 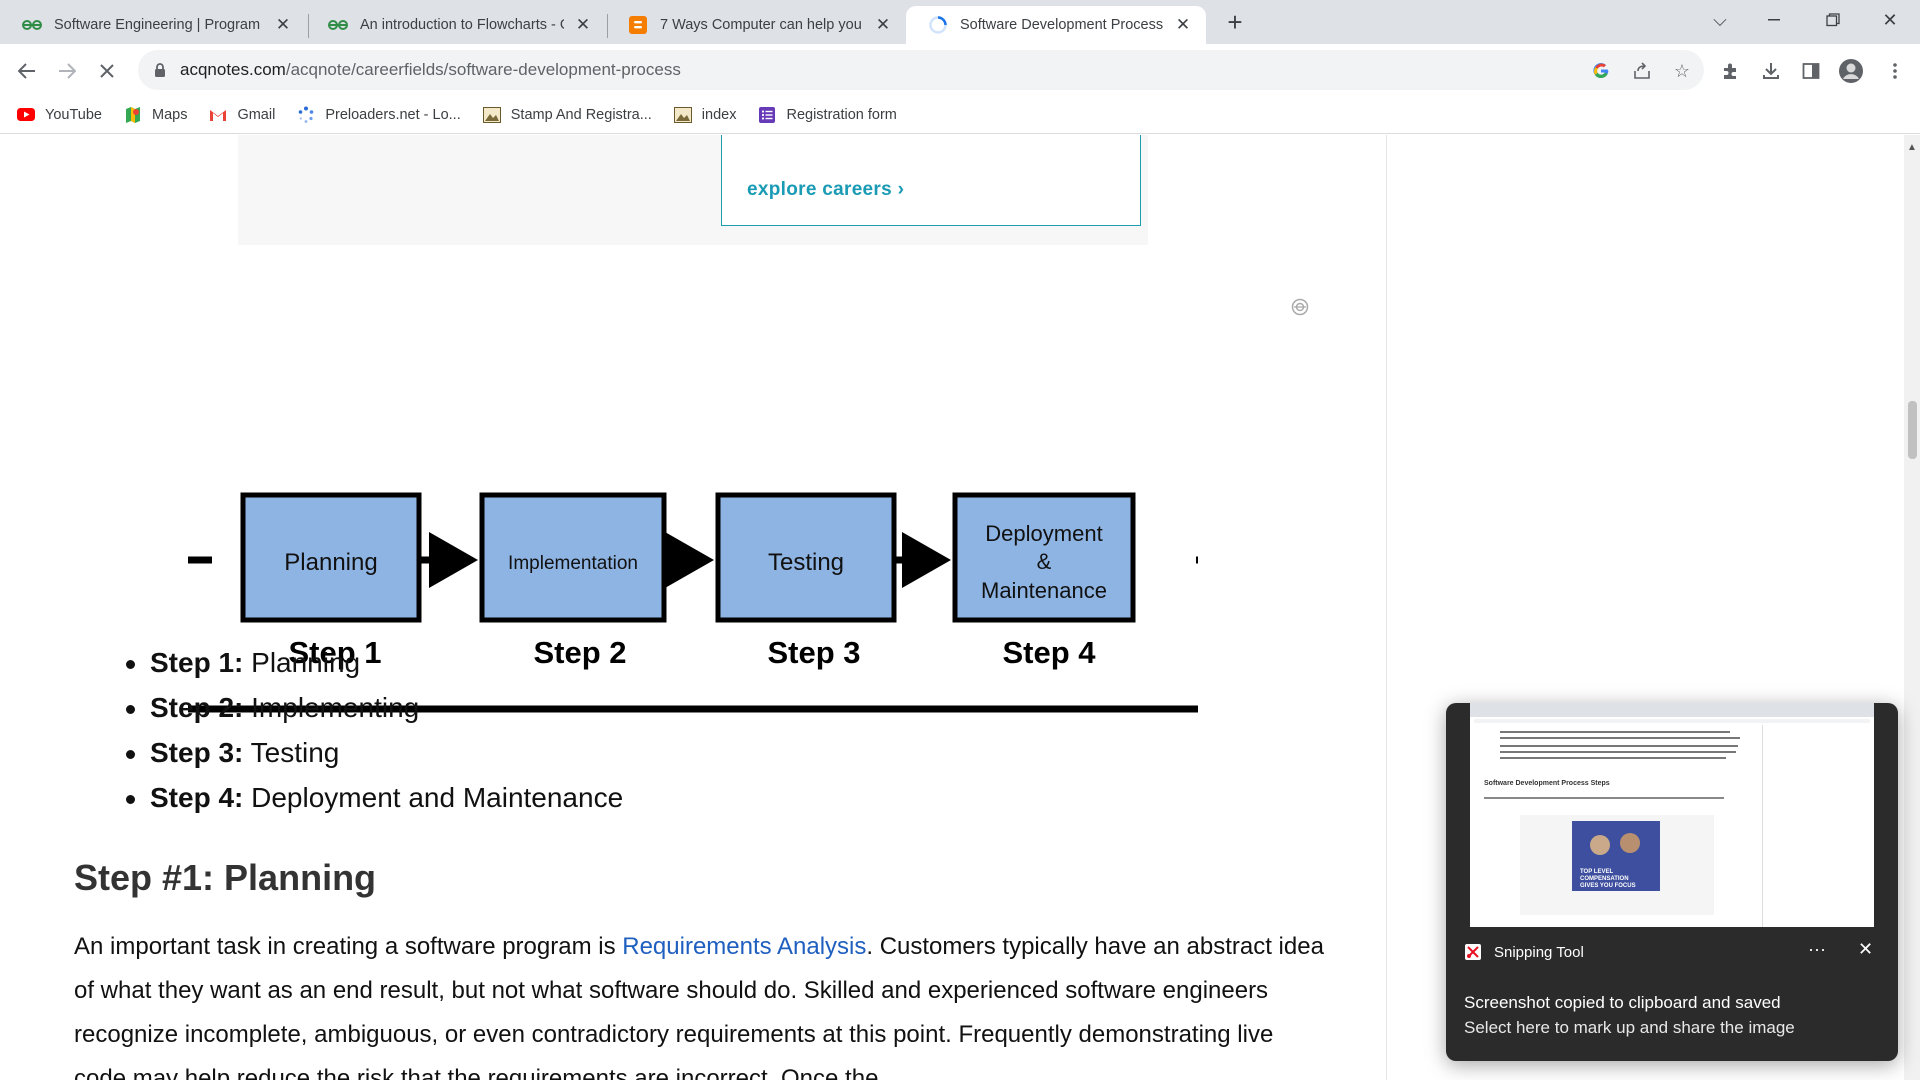 What do you see at coordinates (1235, 22) in the screenshot?
I see `new-tab-button: +` at bounding box center [1235, 22].